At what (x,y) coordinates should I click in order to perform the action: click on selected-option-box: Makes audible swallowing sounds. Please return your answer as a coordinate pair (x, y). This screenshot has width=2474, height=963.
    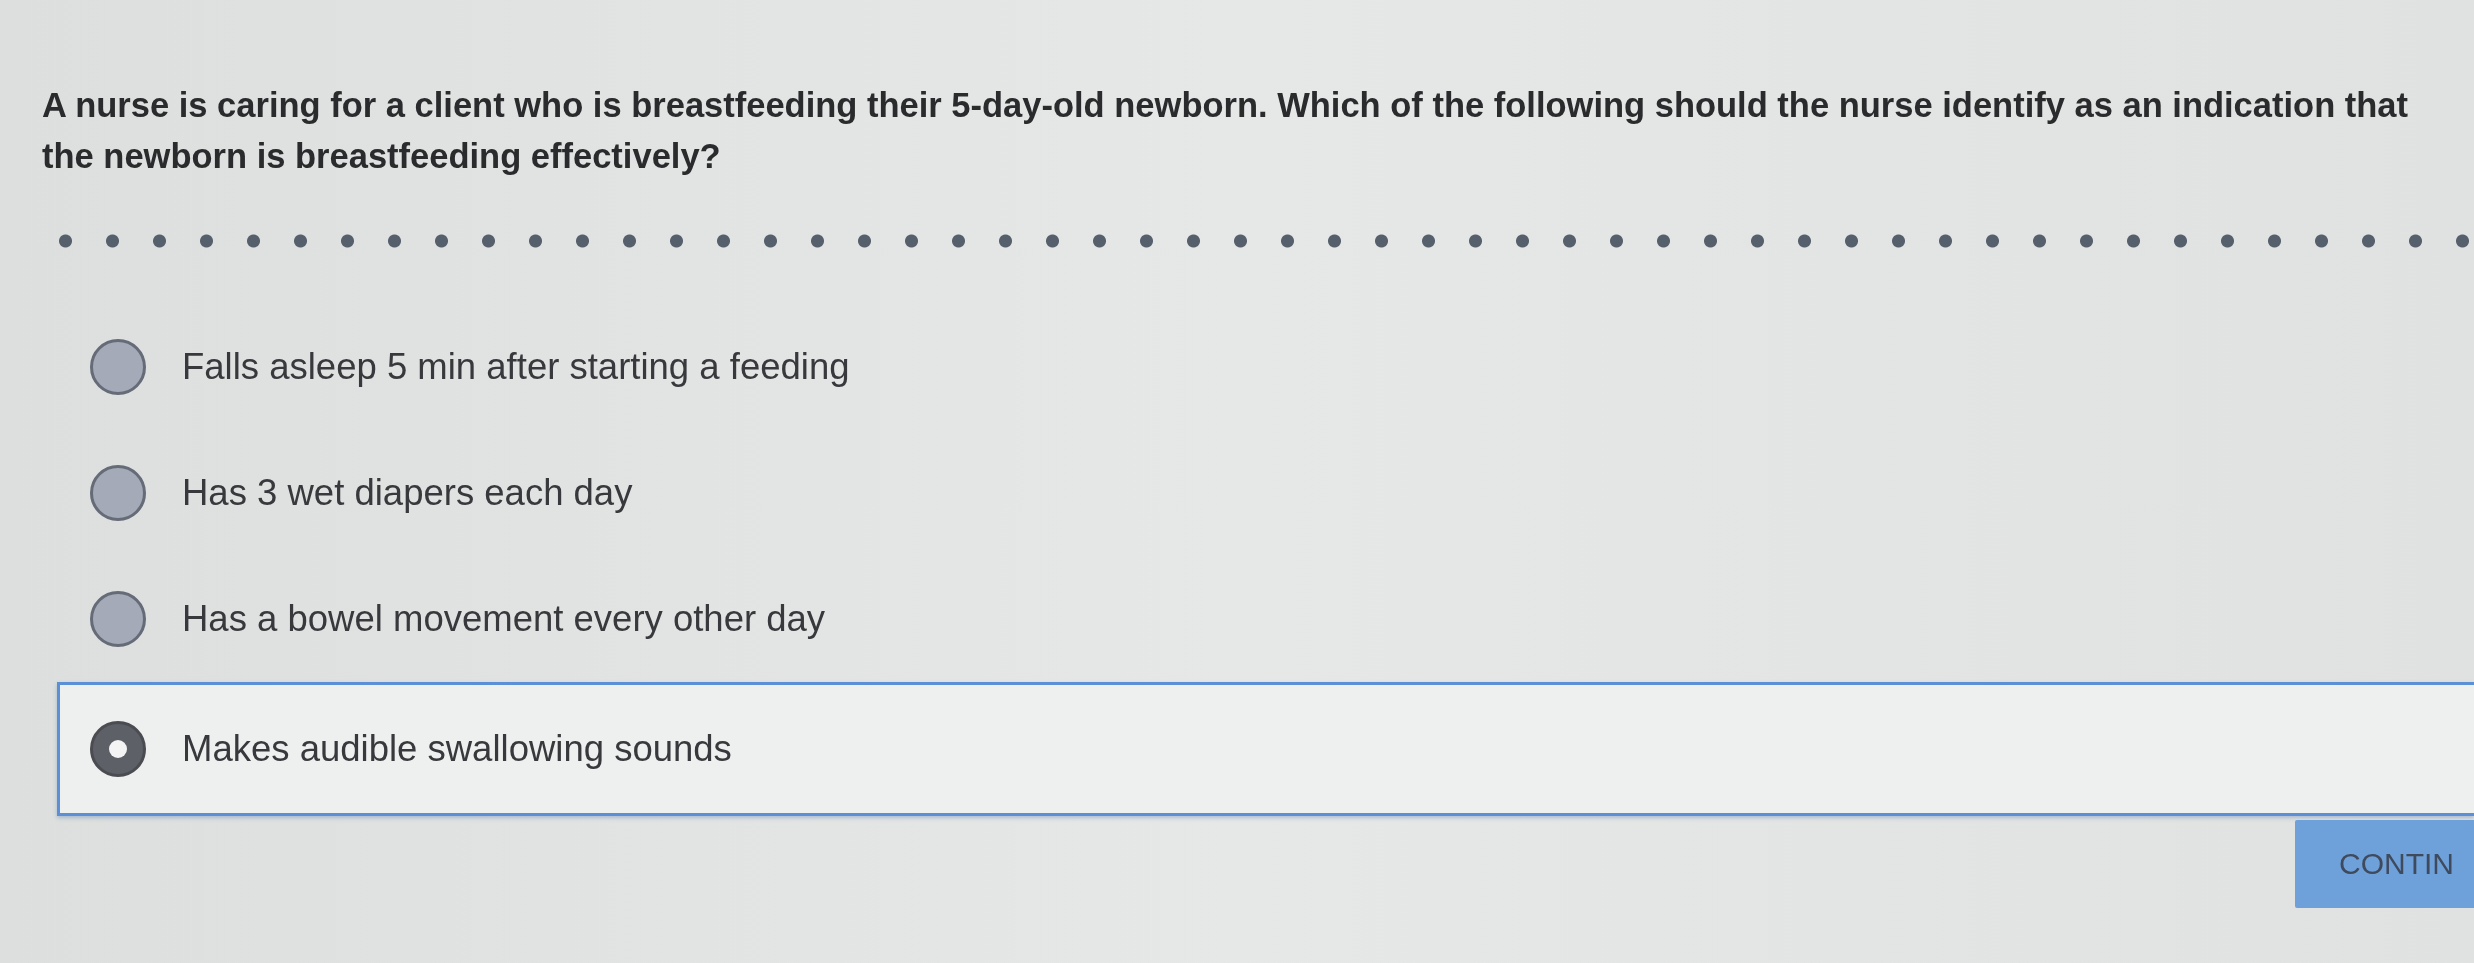
    Looking at the image, I should click on (1265, 749).